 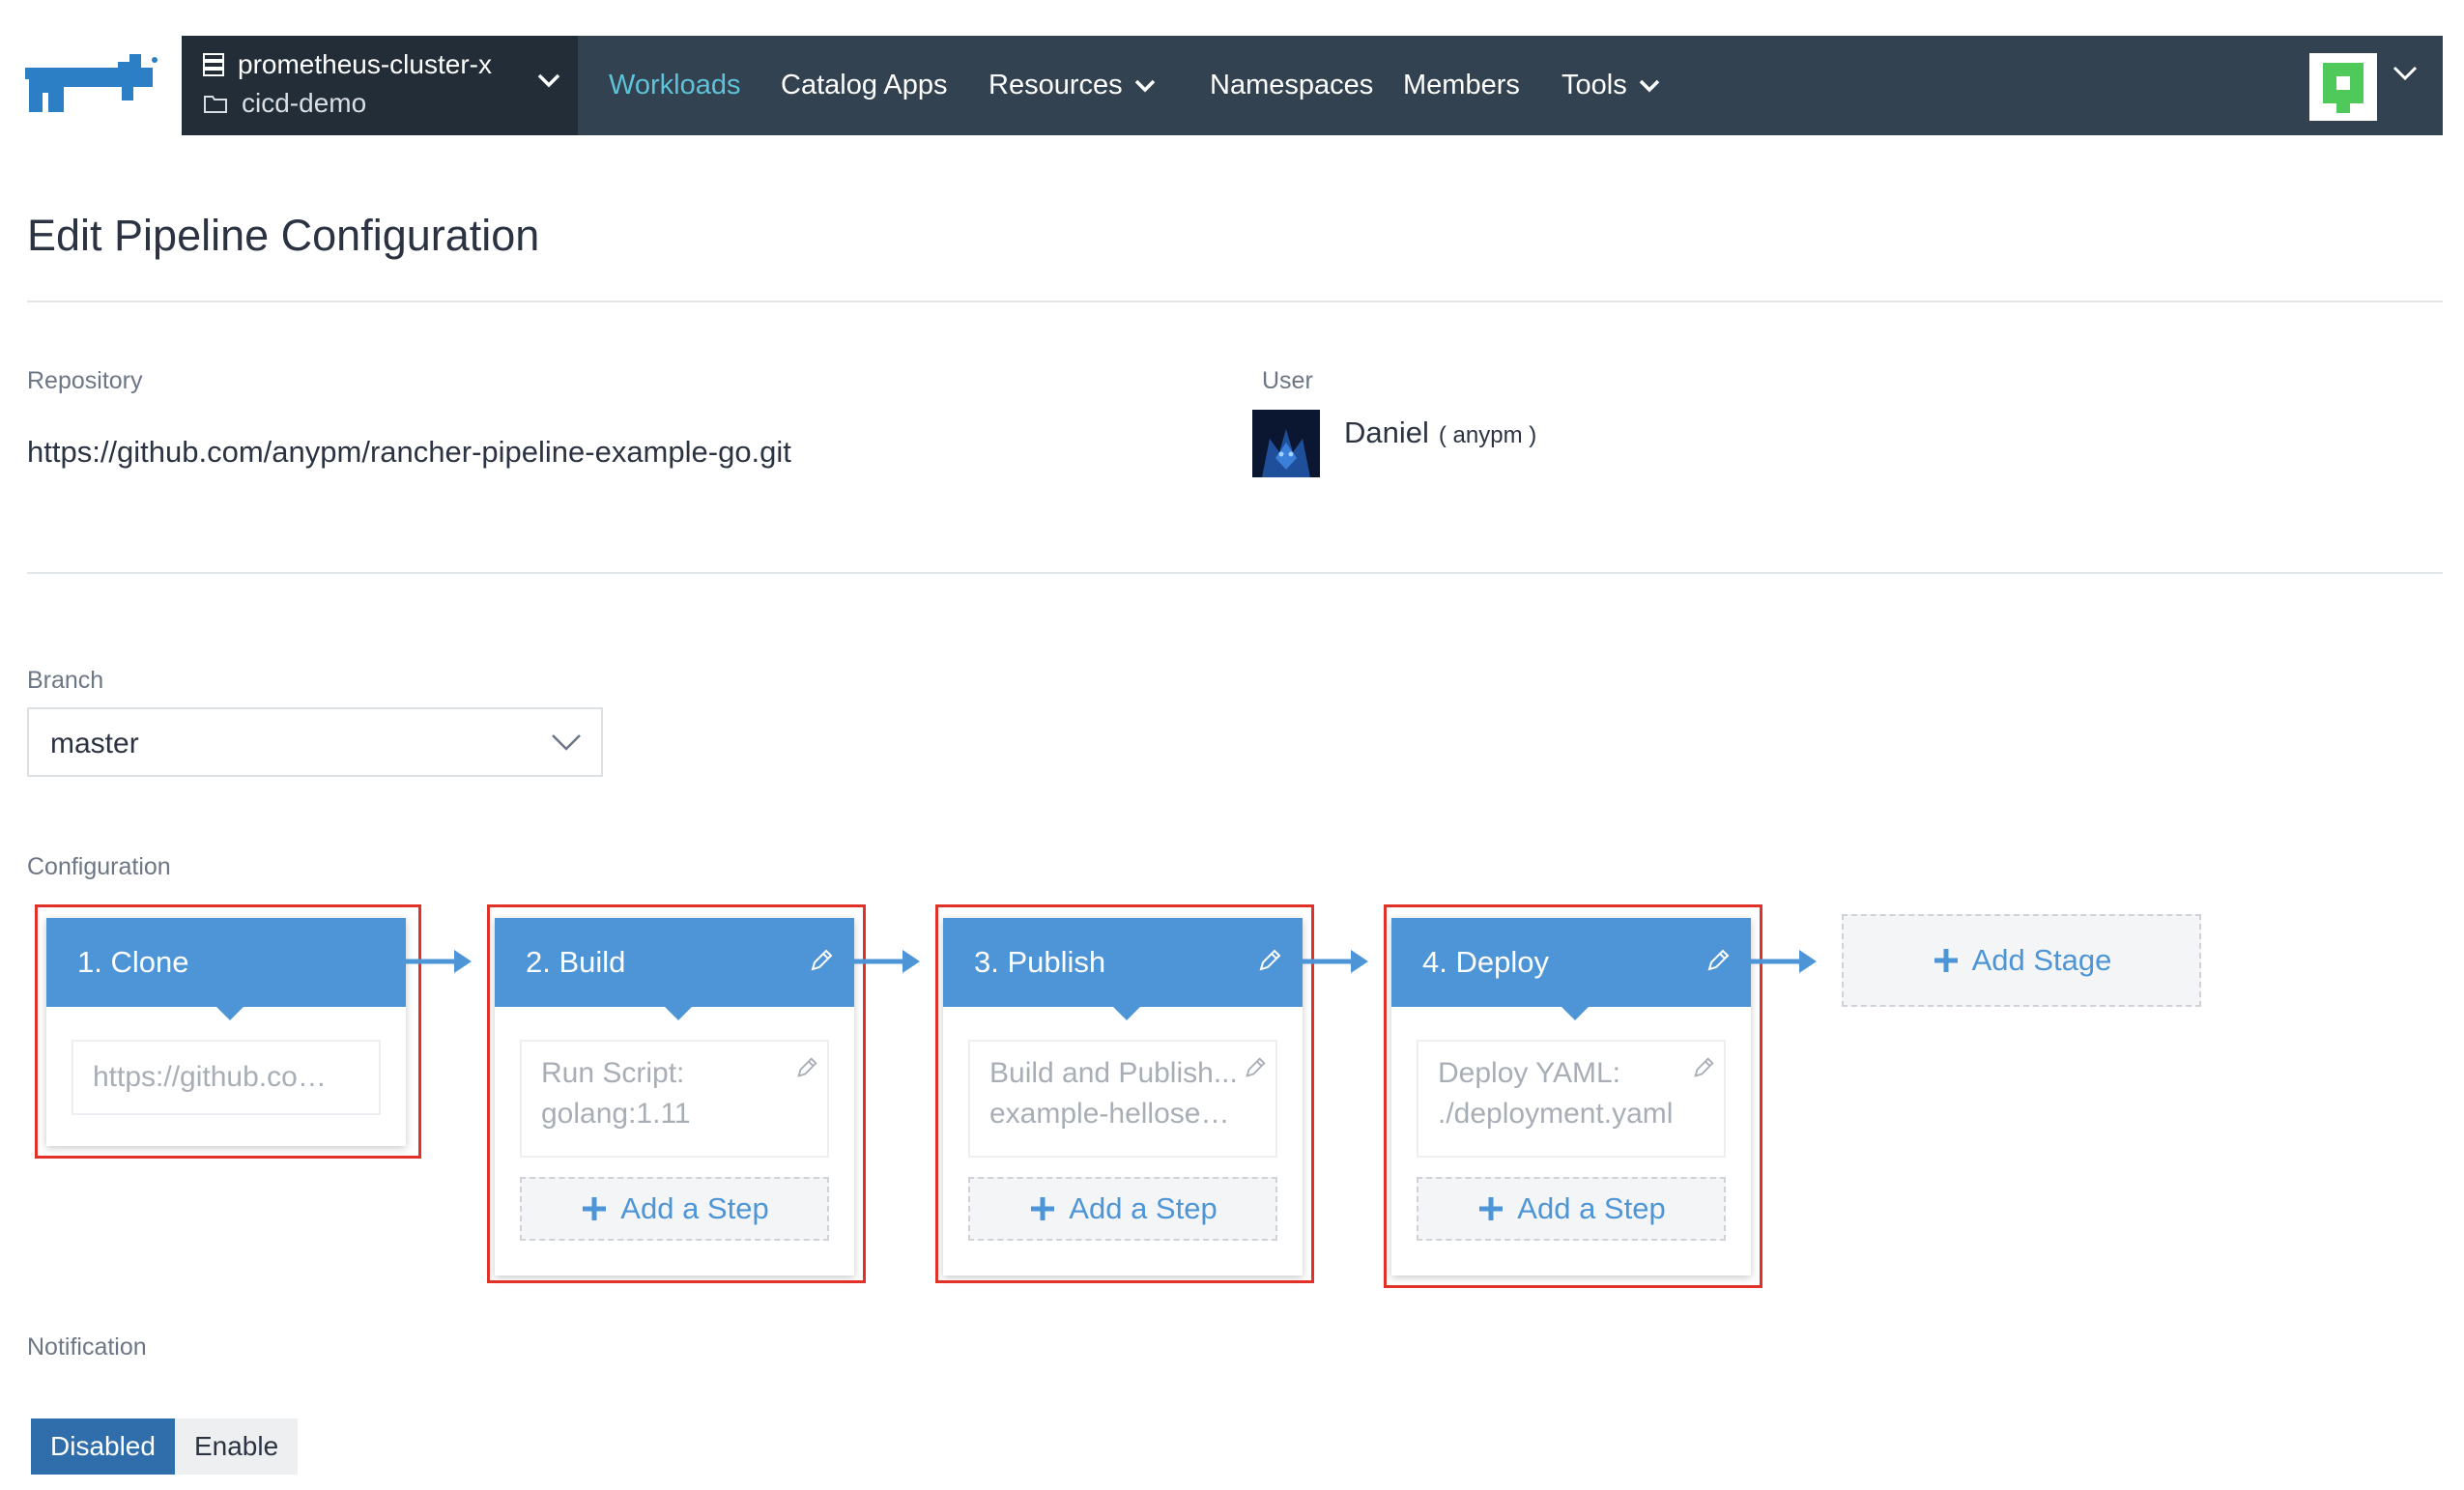 I want to click on nav-workloads-label: Workloads, so click(x=675, y=85).